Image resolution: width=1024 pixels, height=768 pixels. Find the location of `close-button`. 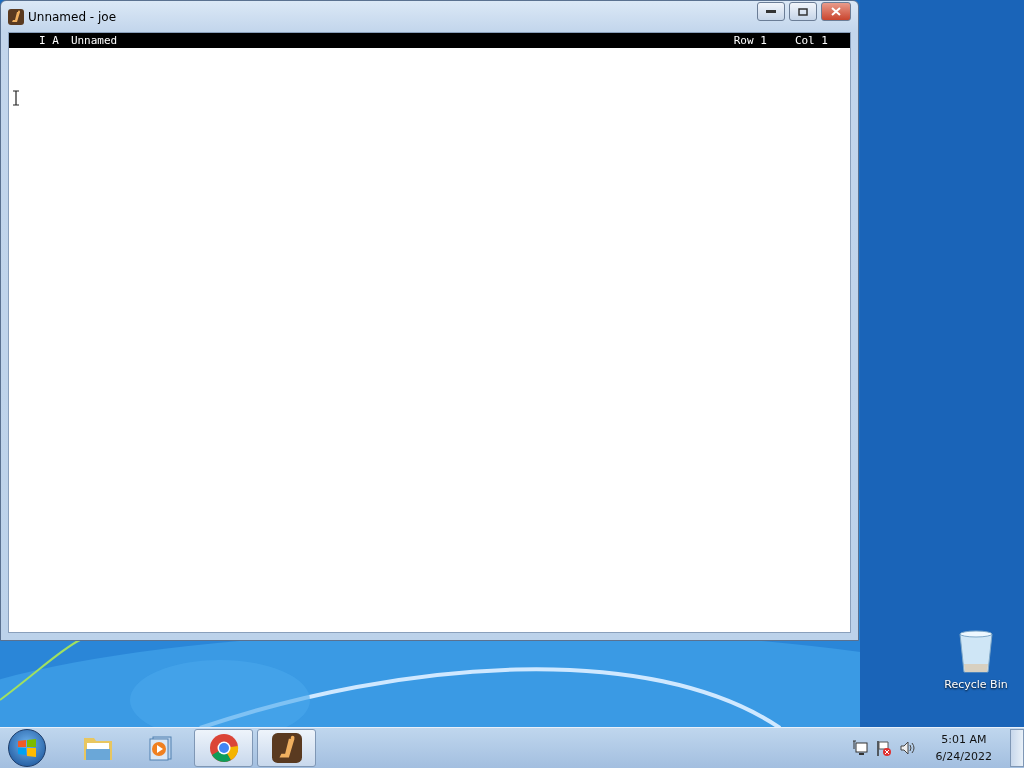

close-button is located at coordinates (836, 11).